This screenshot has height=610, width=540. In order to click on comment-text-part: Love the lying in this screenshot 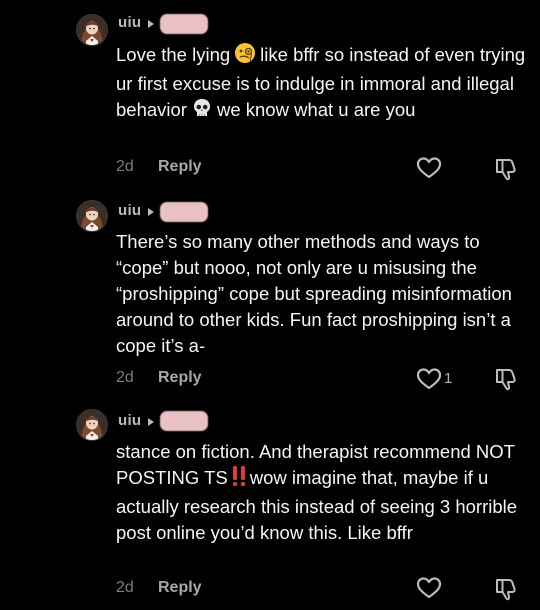, I will do `click(173, 54)`.